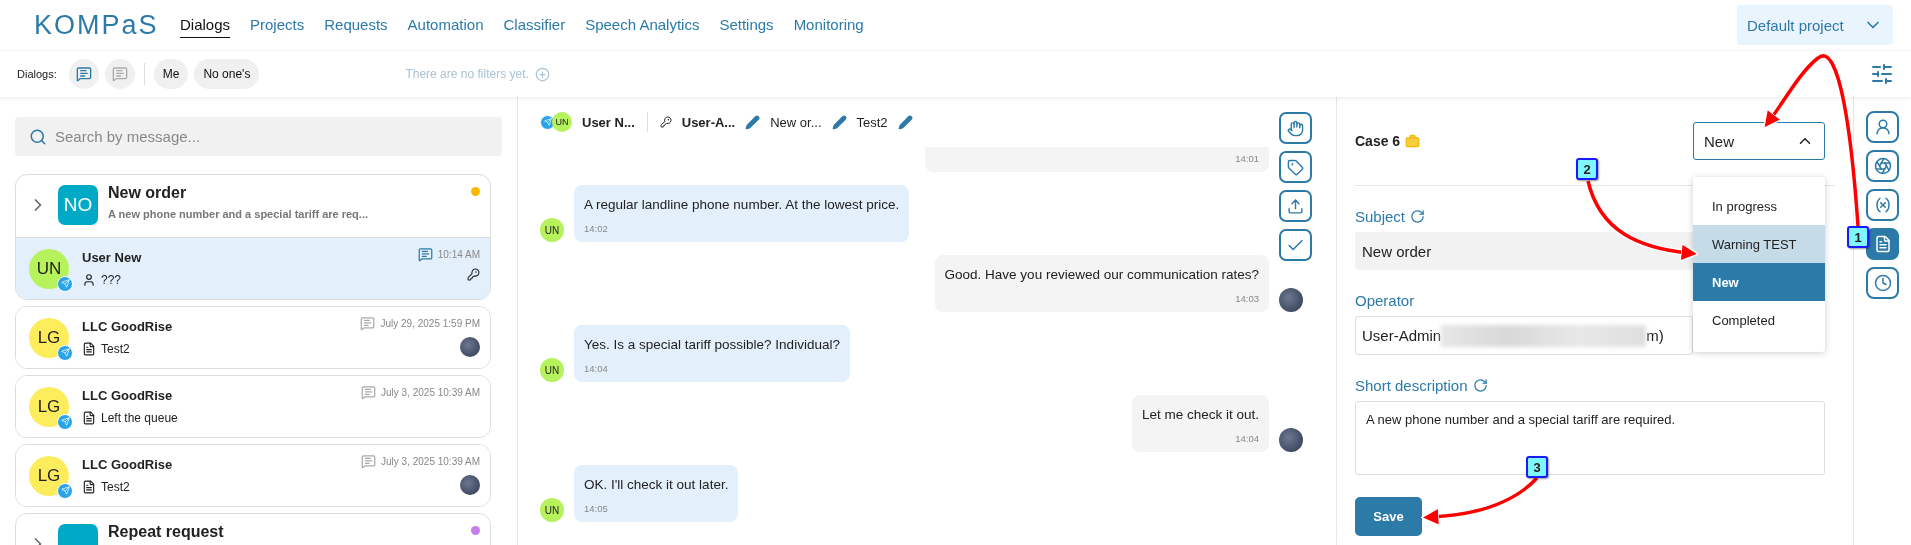  I want to click on header-label: Test2, so click(872, 122).